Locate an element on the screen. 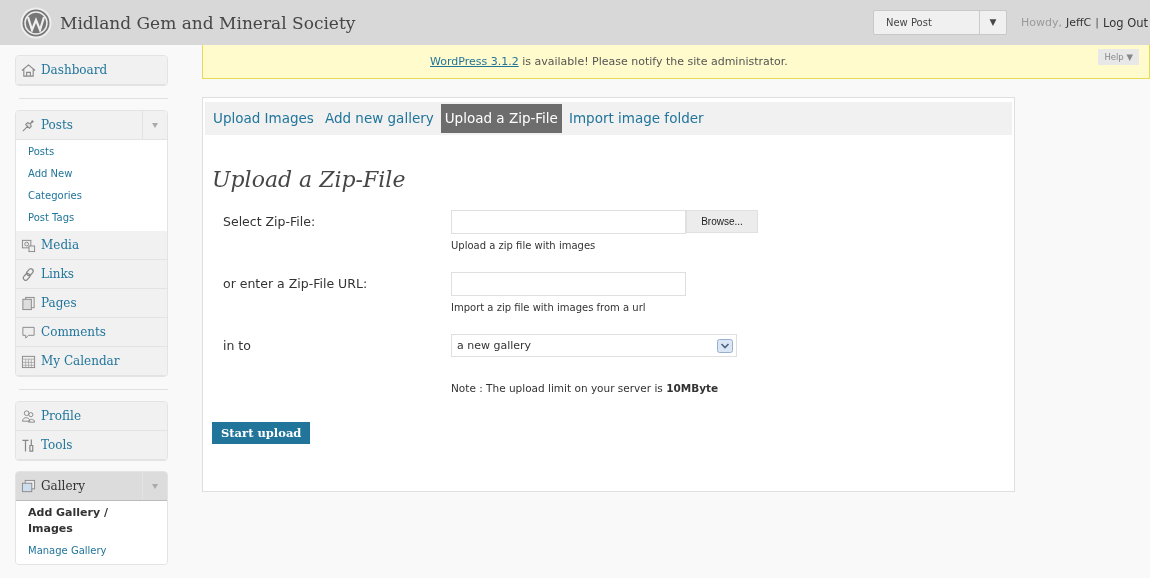 This screenshot has height=578, width=1150. menu-item: Gallery is located at coordinates (91, 486).